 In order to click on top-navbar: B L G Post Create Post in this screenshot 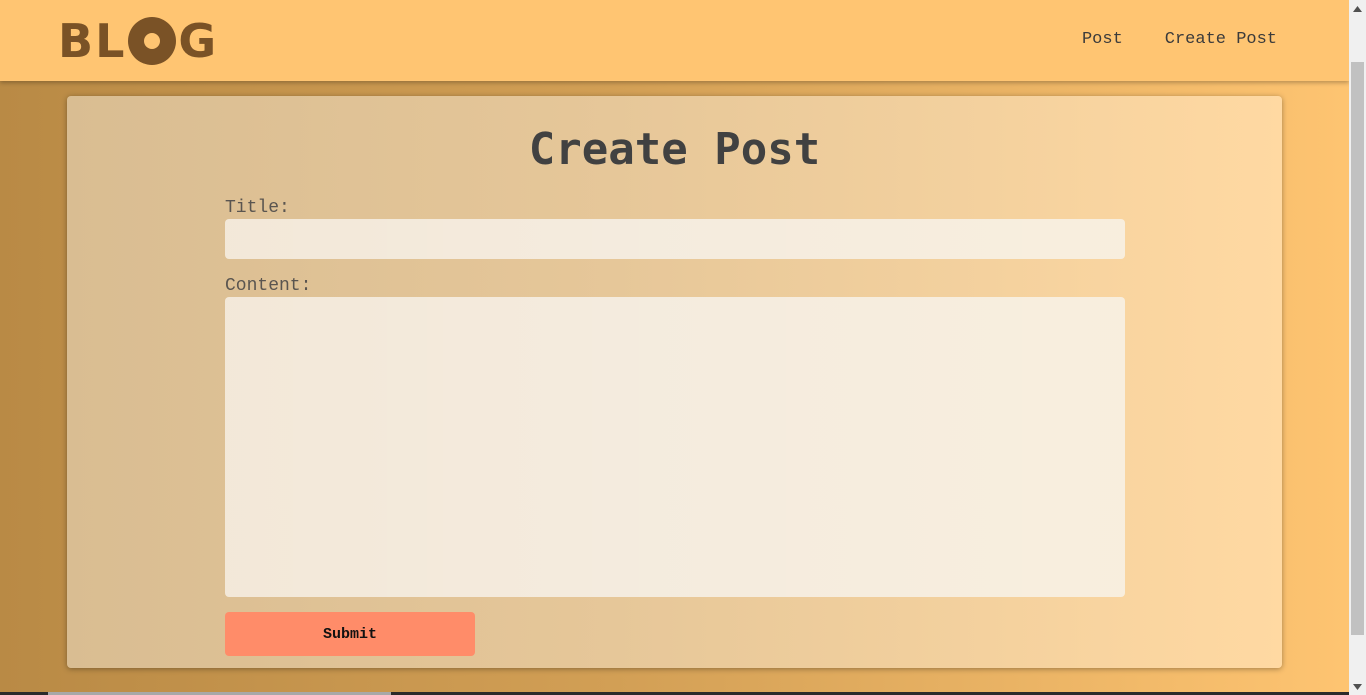, I will do `click(674, 40)`.